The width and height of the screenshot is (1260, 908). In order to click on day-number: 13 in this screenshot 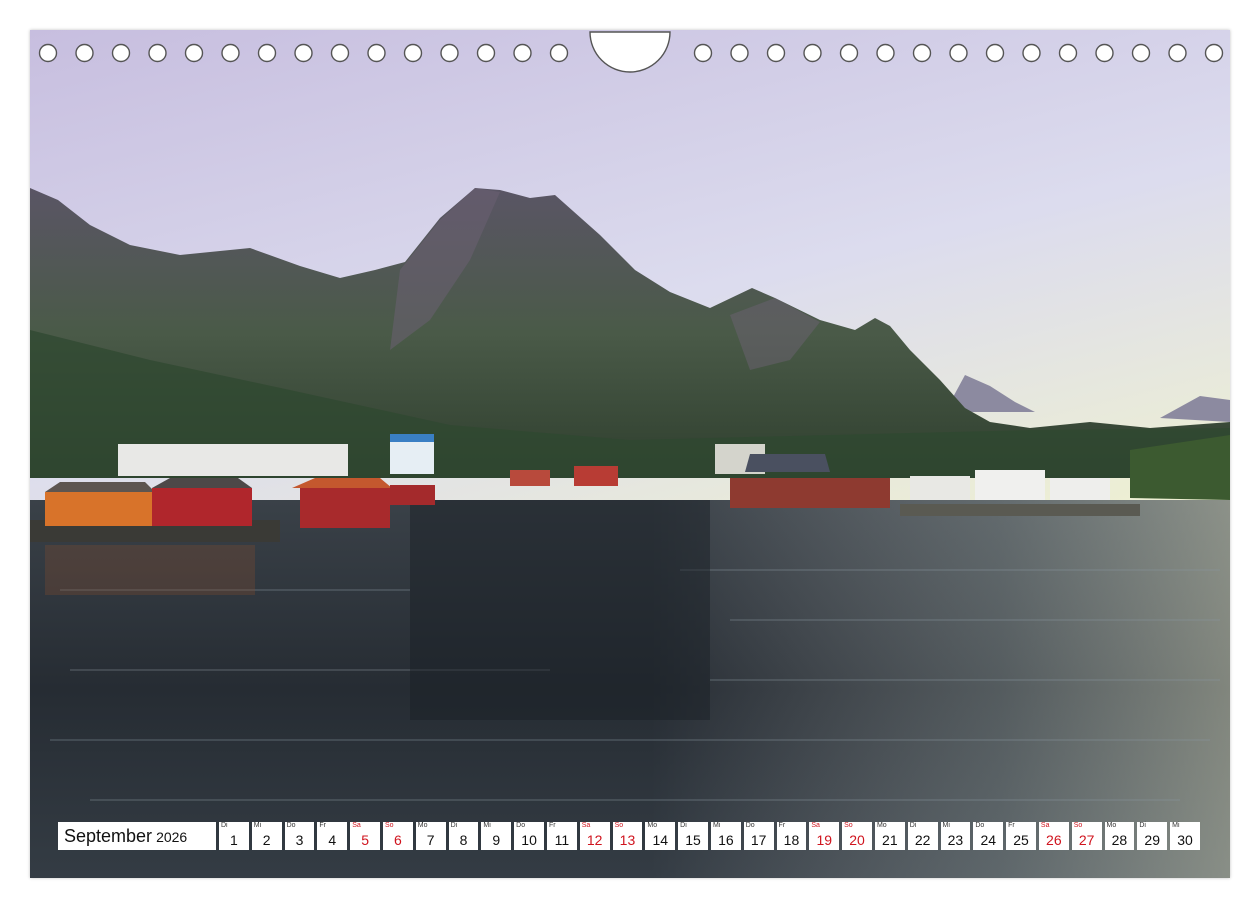, I will do `click(628, 840)`.